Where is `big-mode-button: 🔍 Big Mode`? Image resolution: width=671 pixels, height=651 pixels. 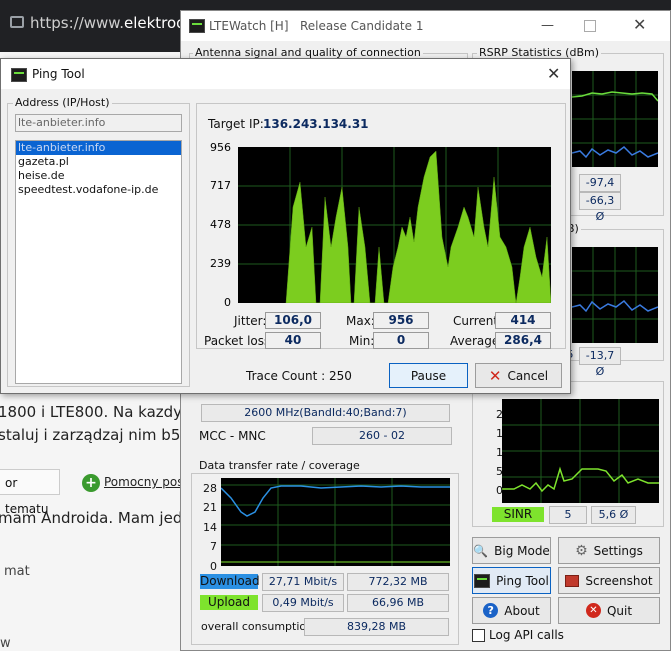 big-mode-button: 🔍 Big Mode is located at coordinates (511, 550).